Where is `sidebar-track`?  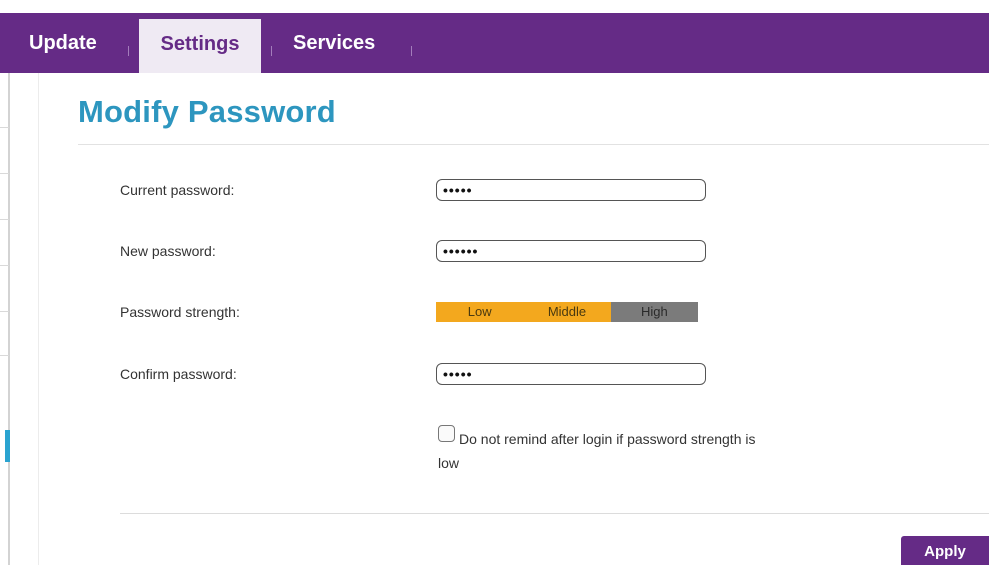
sidebar-track is located at coordinates (9, 319).